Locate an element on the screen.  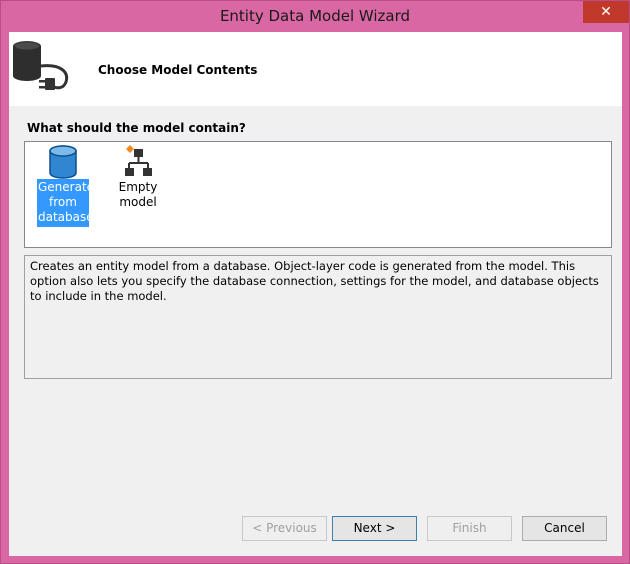
option-empty-model: Empty model is located at coordinates (138, 177).